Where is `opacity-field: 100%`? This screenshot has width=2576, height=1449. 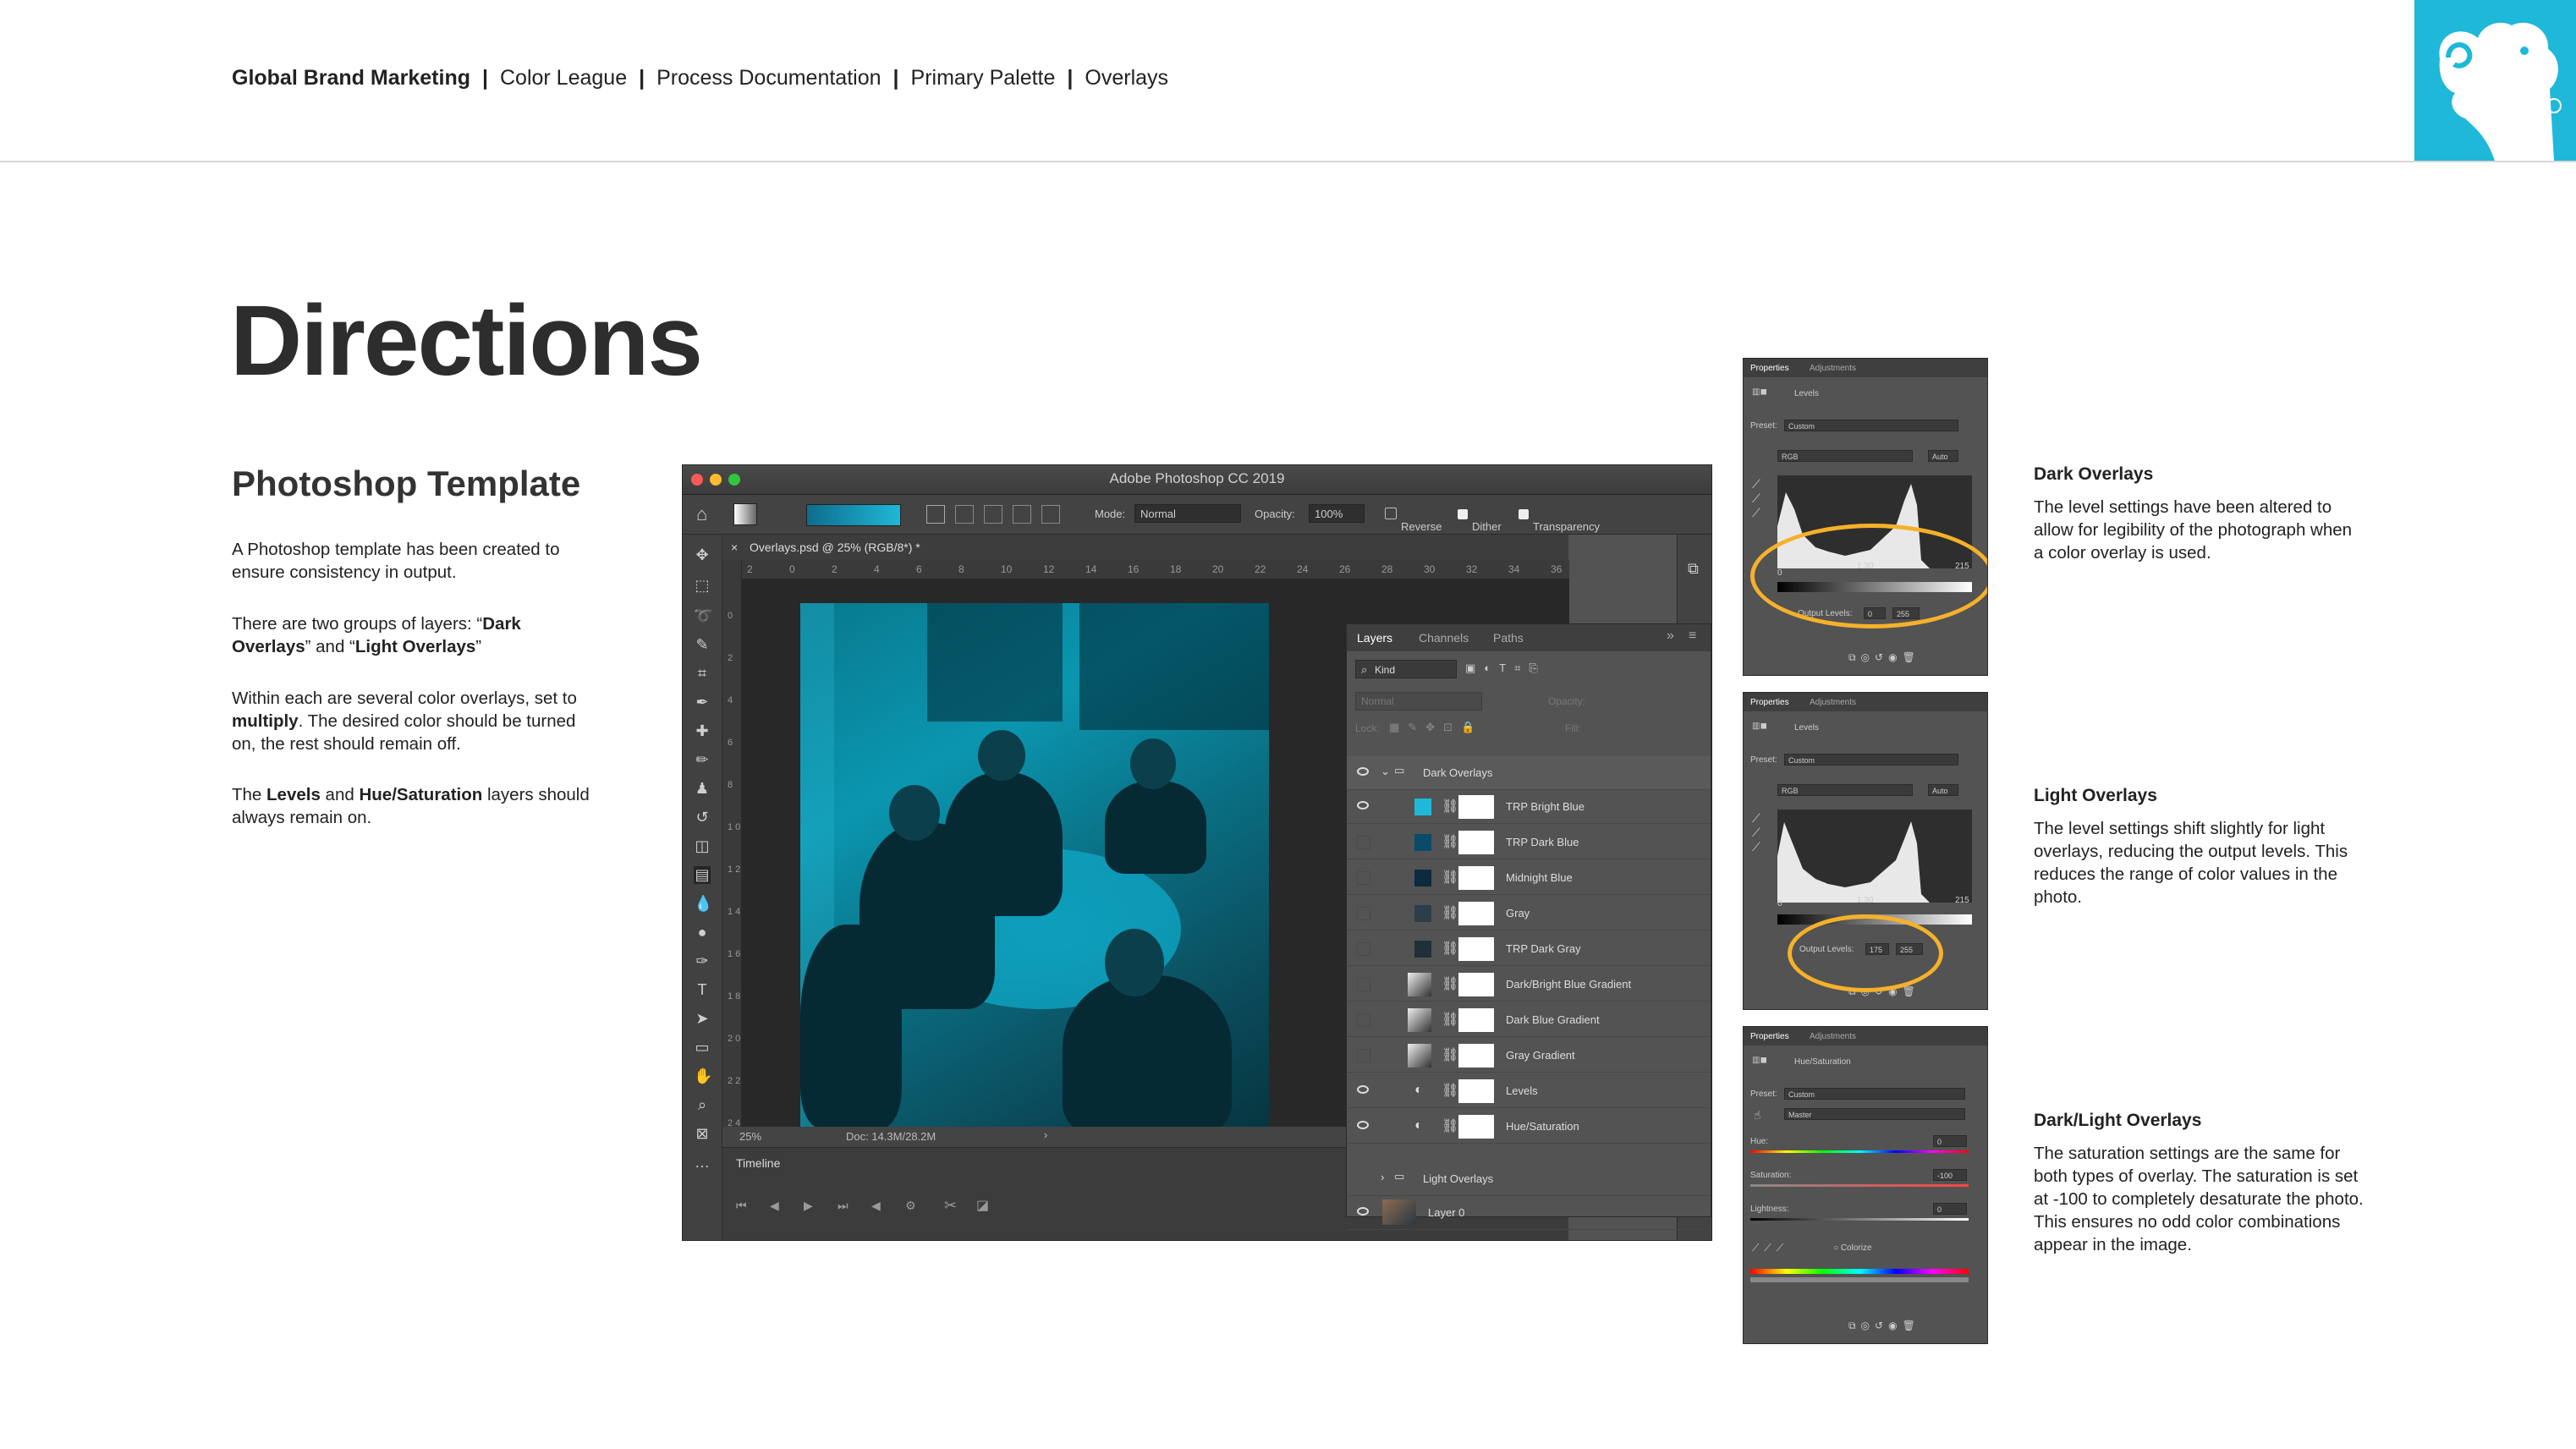 opacity-field: 100% is located at coordinates (1337, 514).